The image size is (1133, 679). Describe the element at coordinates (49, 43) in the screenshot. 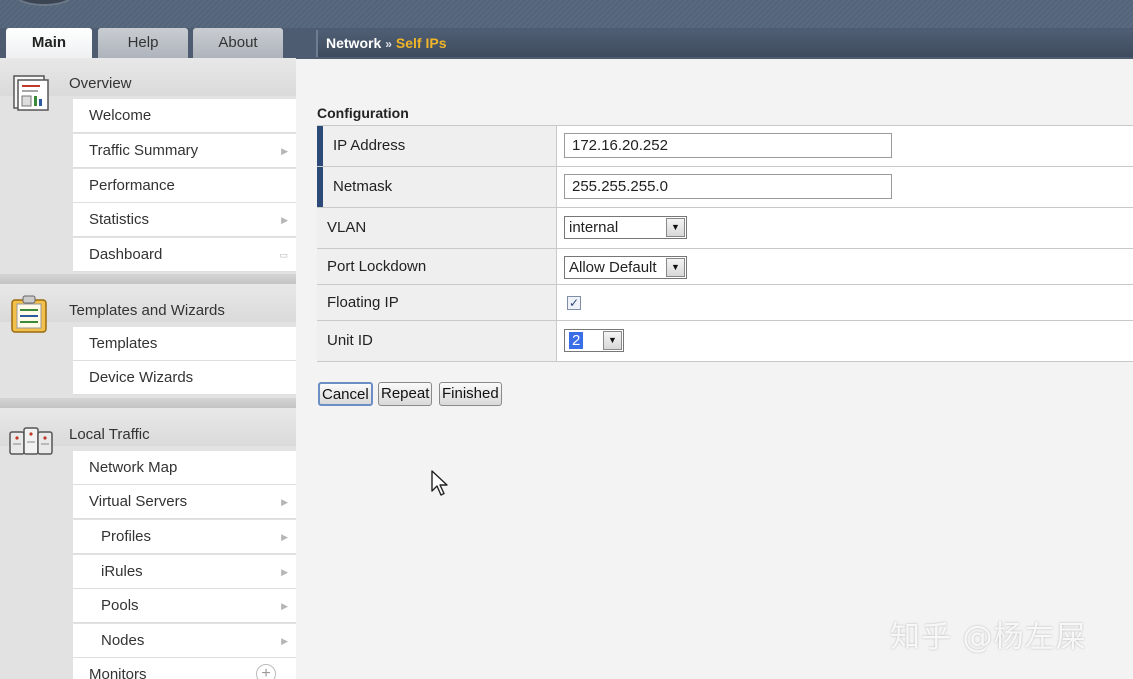

I see `tab-main: Main` at that location.